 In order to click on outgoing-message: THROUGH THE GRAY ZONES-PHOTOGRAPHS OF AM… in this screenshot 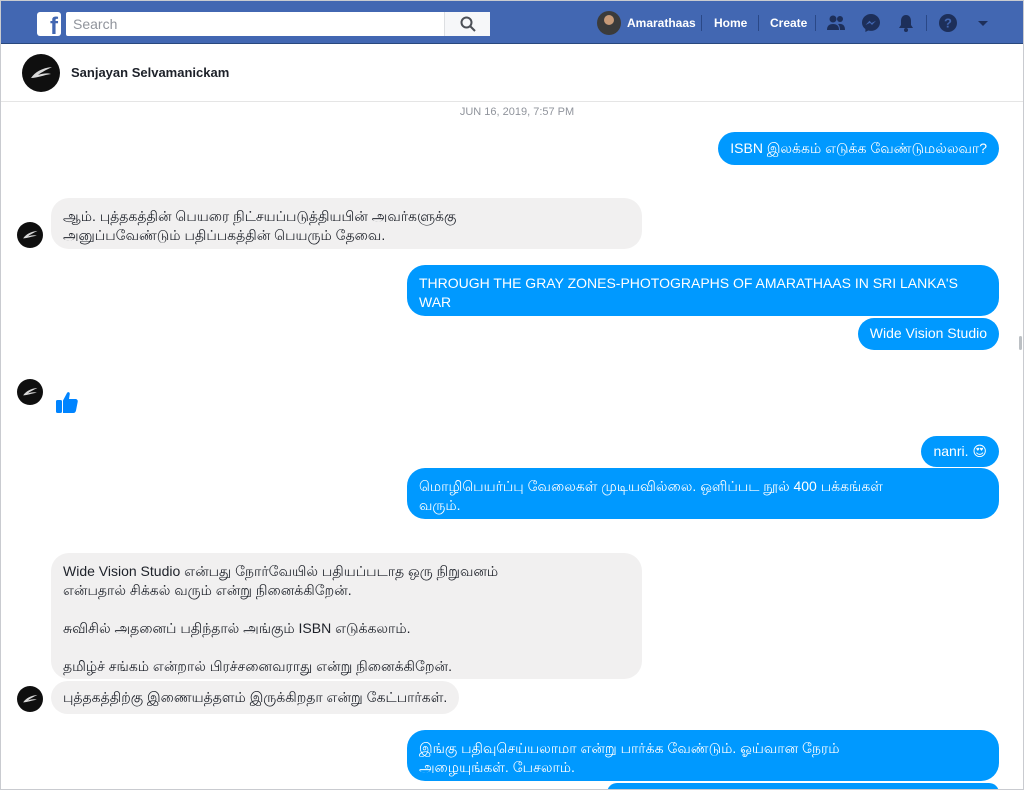, I will do `click(703, 297)`.